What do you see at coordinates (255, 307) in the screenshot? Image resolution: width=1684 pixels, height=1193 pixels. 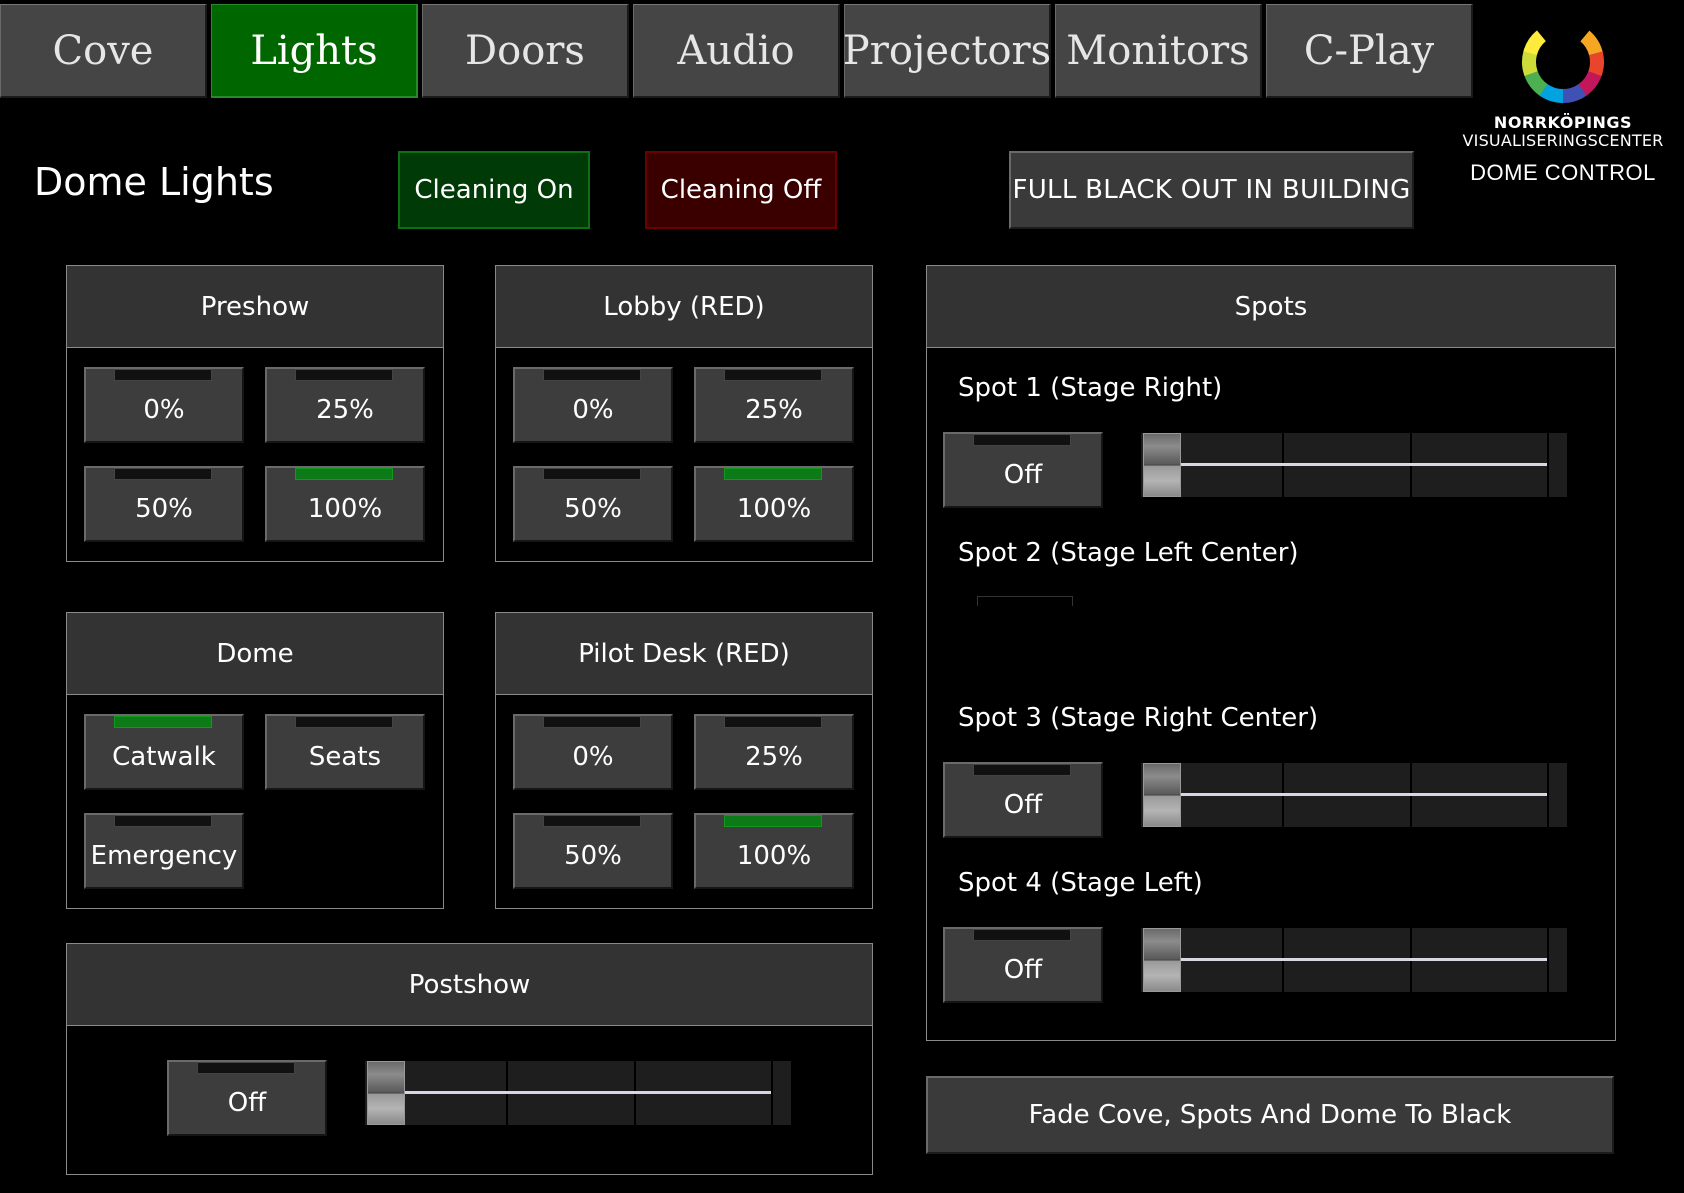 I see `preshow-title: Preshow` at bounding box center [255, 307].